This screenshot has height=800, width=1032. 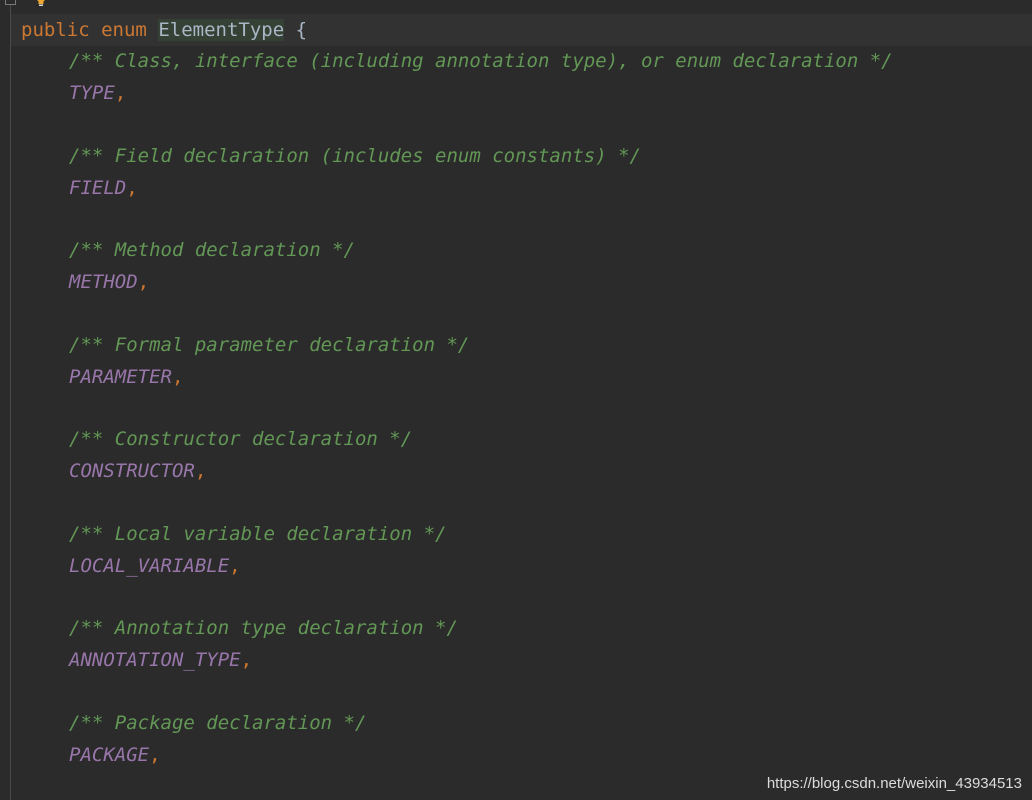 I want to click on enum-constant-line: METHOD,, so click(x=109, y=282).